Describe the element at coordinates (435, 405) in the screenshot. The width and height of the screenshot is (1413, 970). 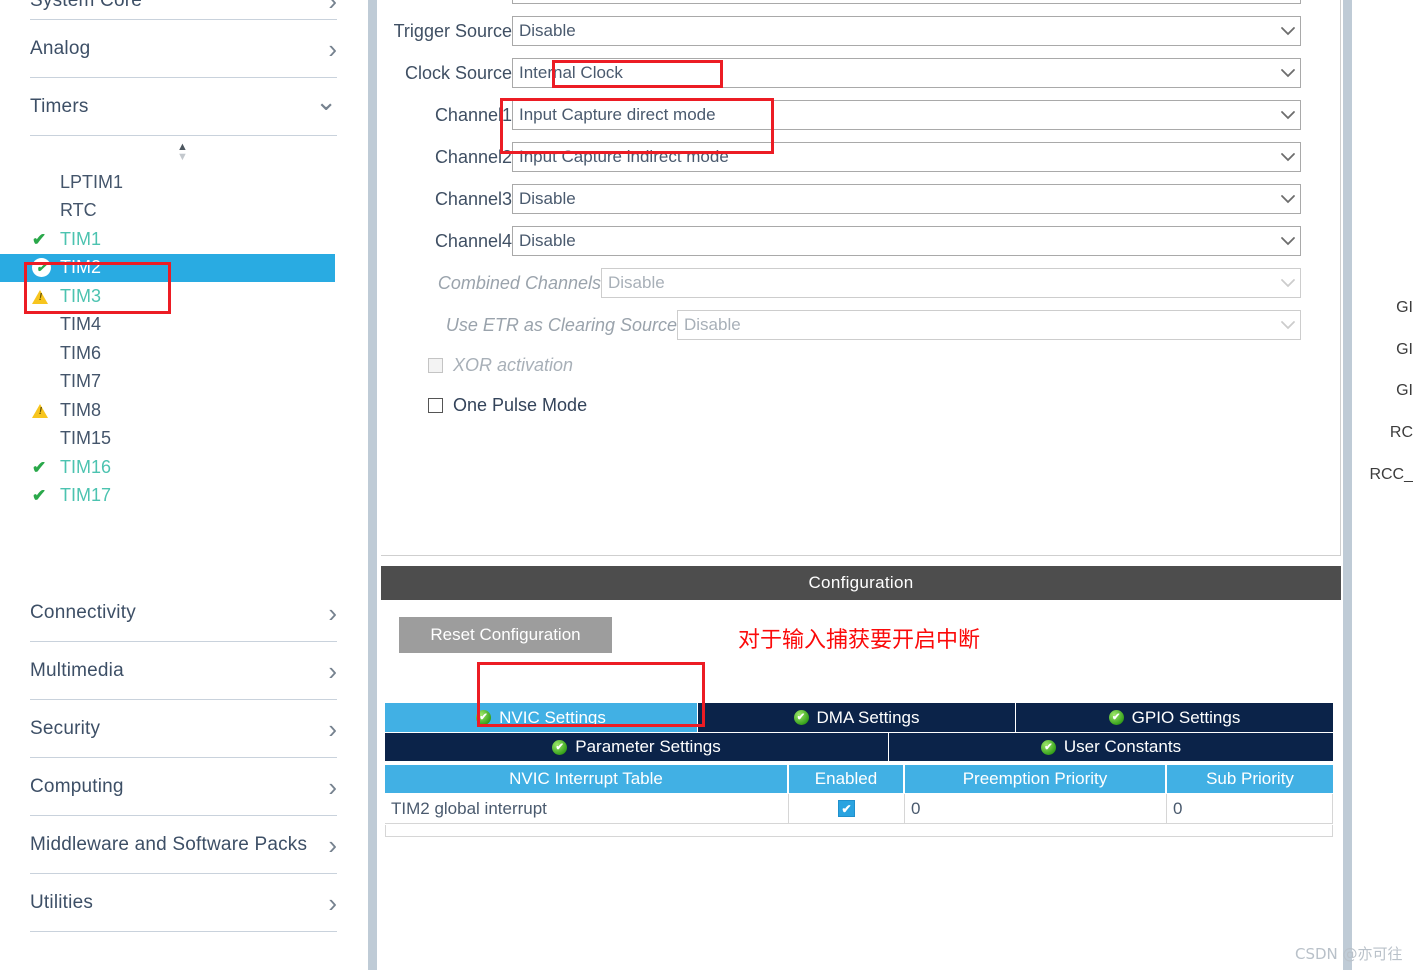
I see `checkbox-one-pulse-mode` at that location.